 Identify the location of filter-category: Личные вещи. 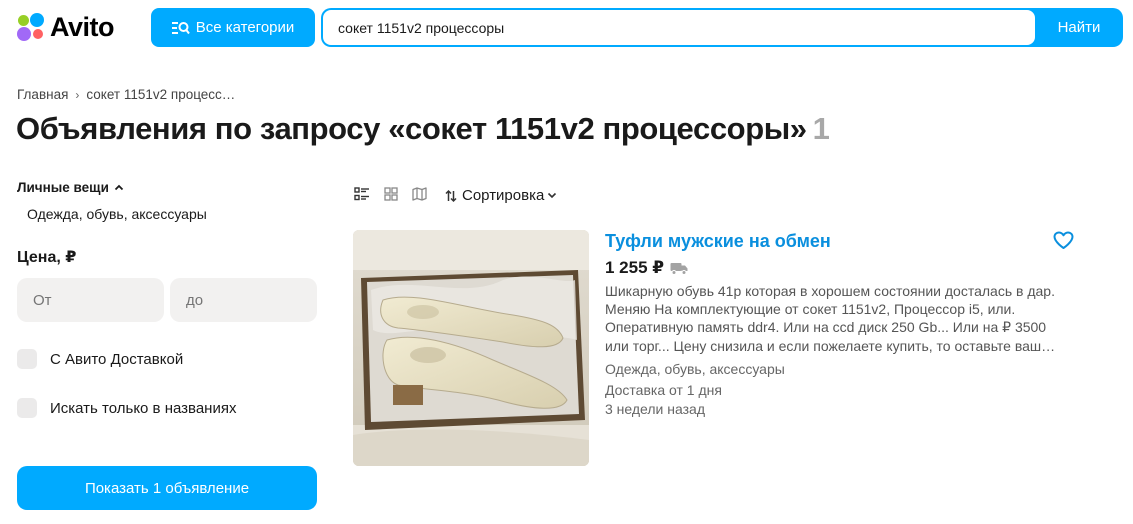
(70, 187).